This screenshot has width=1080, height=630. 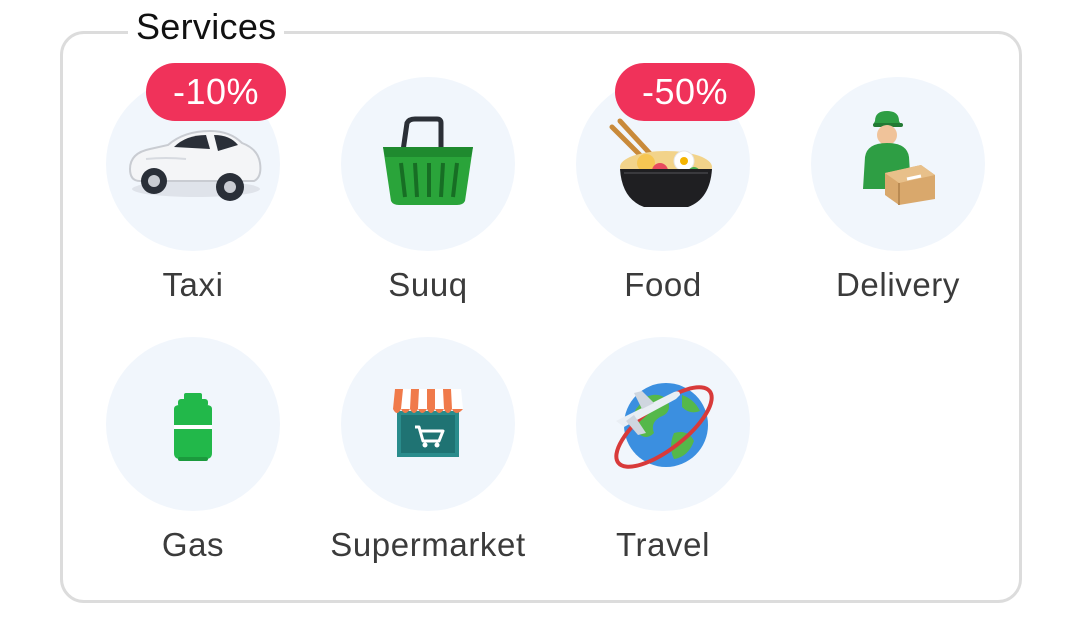 What do you see at coordinates (428, 284) in the screenshot?
I see `service-label: Suuq` at bounding box center [428, 284].